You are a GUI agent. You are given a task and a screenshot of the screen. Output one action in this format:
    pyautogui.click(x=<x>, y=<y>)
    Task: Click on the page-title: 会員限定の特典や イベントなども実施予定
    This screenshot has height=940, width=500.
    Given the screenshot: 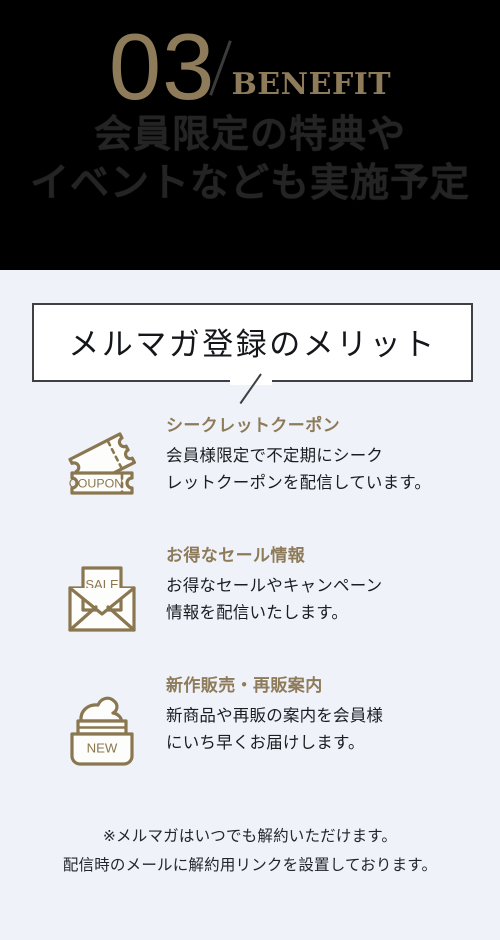 What is the action you would take?
    pyautogui.click(x=250, y=159)
    